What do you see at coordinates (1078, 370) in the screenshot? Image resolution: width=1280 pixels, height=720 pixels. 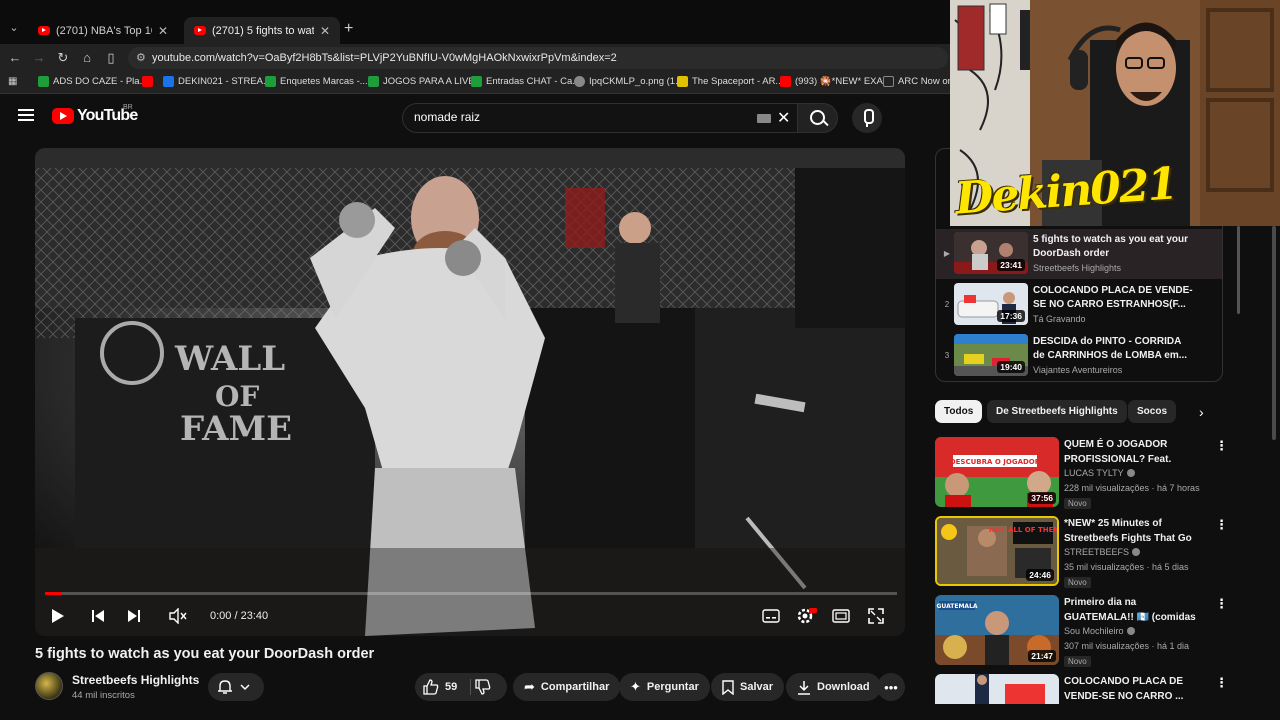 I see `playlist-item-channel: Viajantes Aventureiros` at bounding box center [1078, 370].